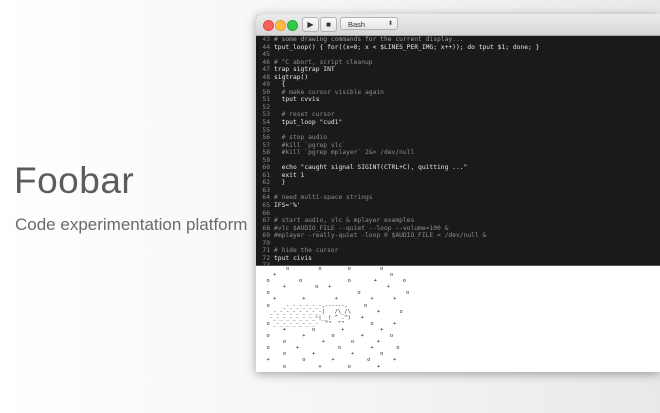  I want to click on line-number: 61, so click(266, 175).